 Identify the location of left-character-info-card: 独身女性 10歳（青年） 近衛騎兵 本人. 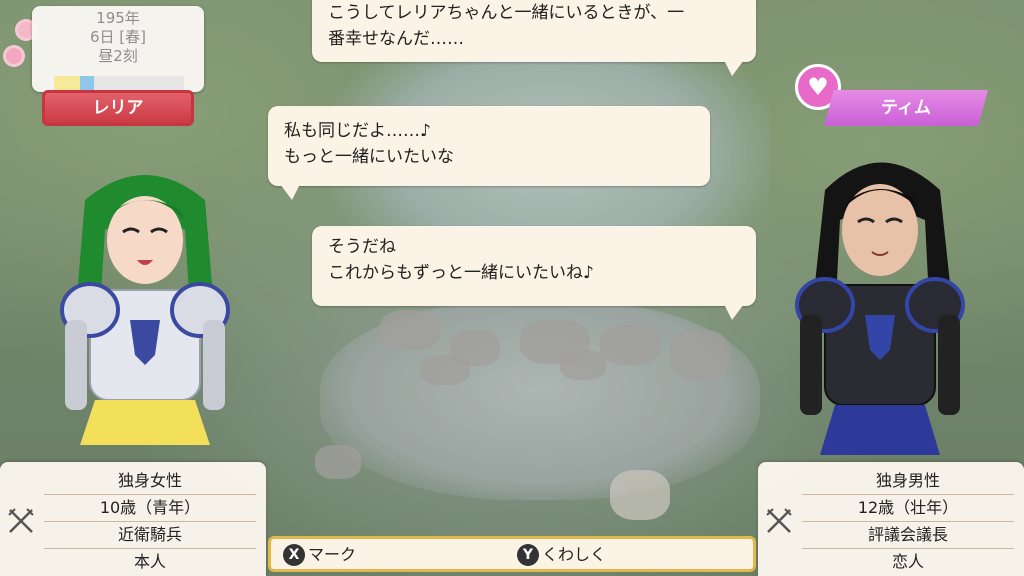
(133, 519).